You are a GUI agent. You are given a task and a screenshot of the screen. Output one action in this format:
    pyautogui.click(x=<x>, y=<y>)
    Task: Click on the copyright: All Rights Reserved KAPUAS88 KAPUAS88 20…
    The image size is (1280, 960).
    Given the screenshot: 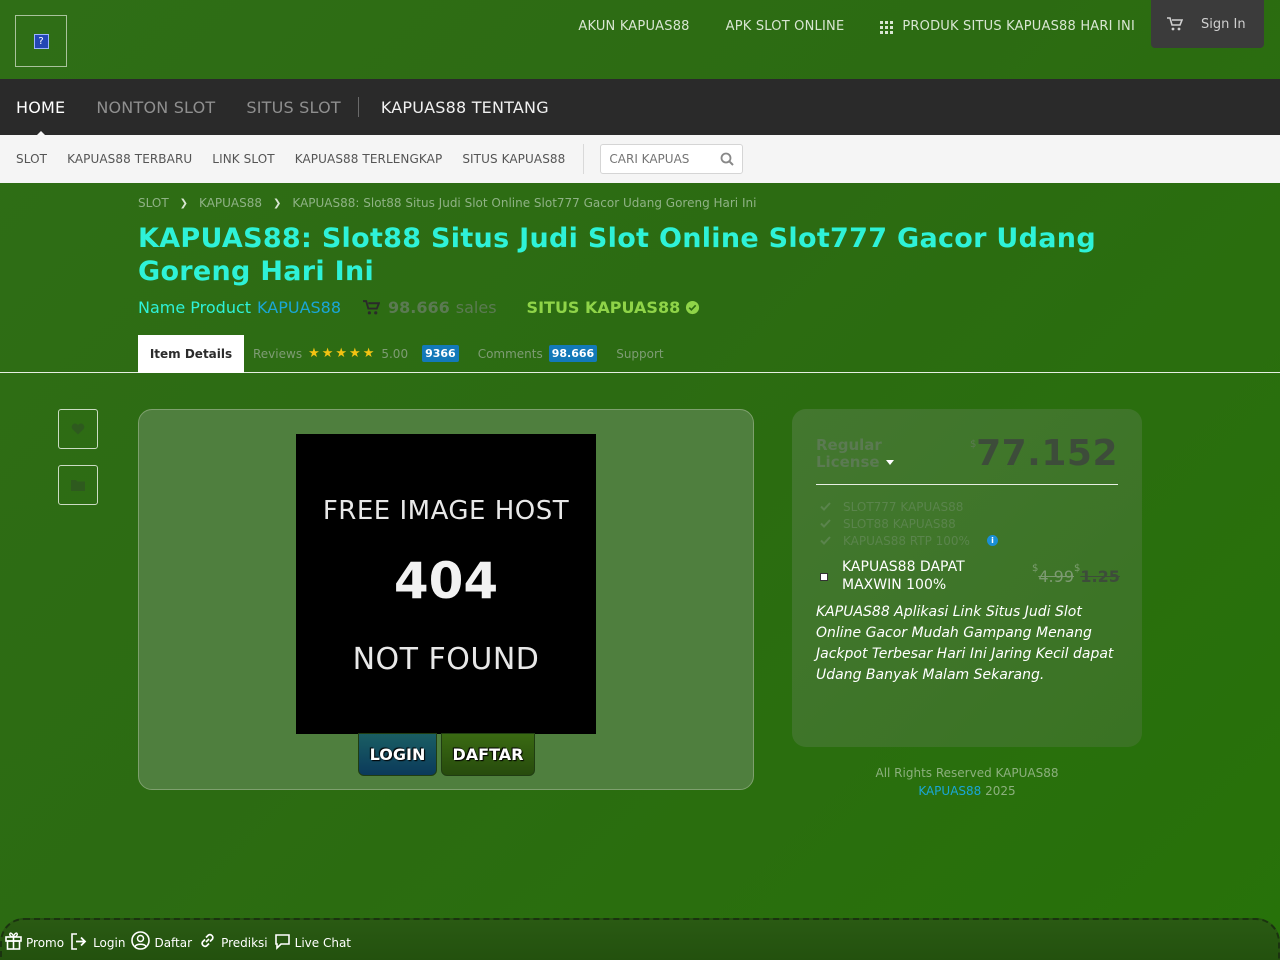 What is the action you would take?
    pyautogui.click(x=967, y=782)
    